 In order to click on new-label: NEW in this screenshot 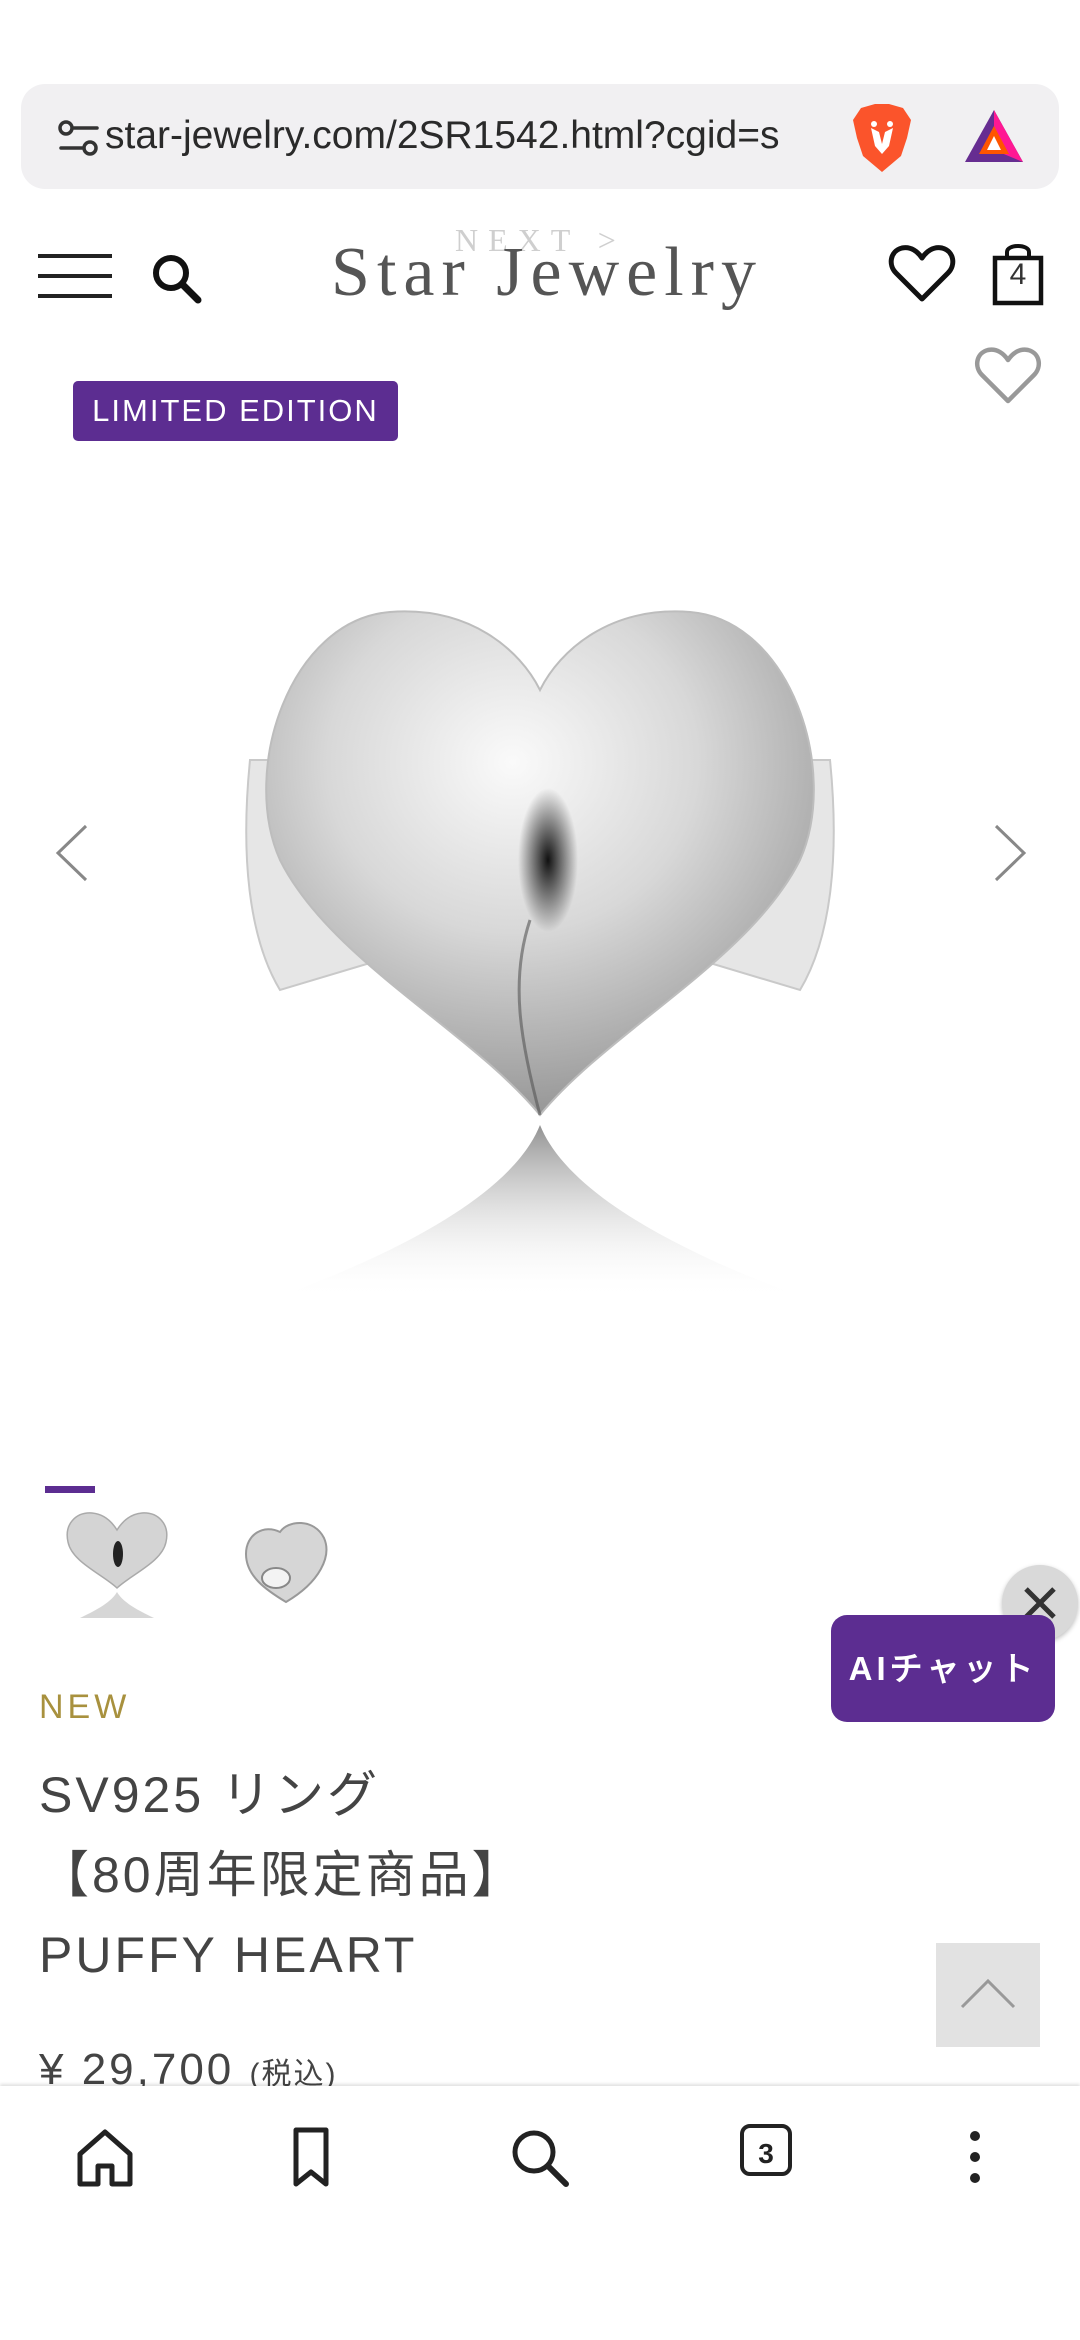, I will do `click(85, 1707)`.